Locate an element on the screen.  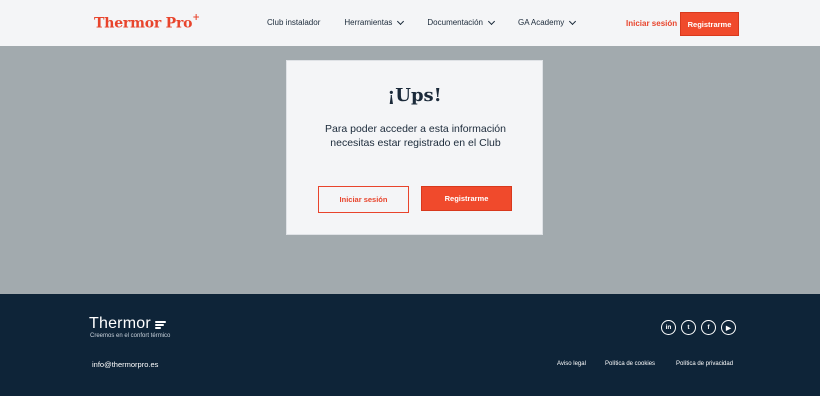
logo-text: Thermor Pro is located at coordinates (143, 23).